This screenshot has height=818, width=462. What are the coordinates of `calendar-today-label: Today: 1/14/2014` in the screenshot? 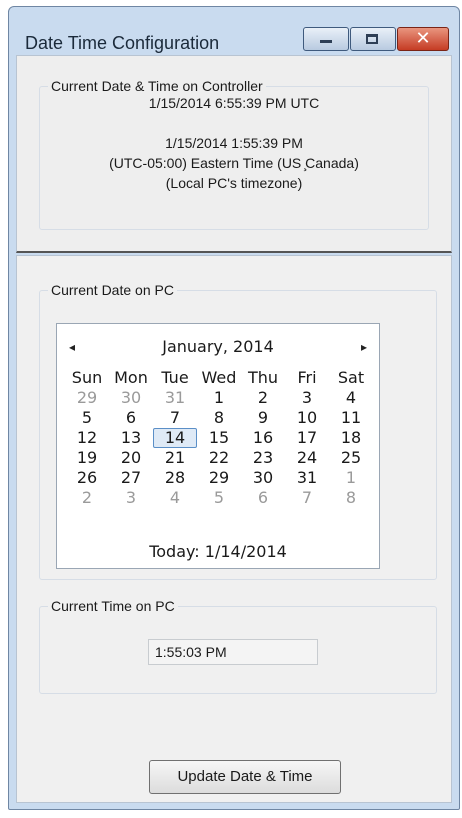 It's located at (218, 551).